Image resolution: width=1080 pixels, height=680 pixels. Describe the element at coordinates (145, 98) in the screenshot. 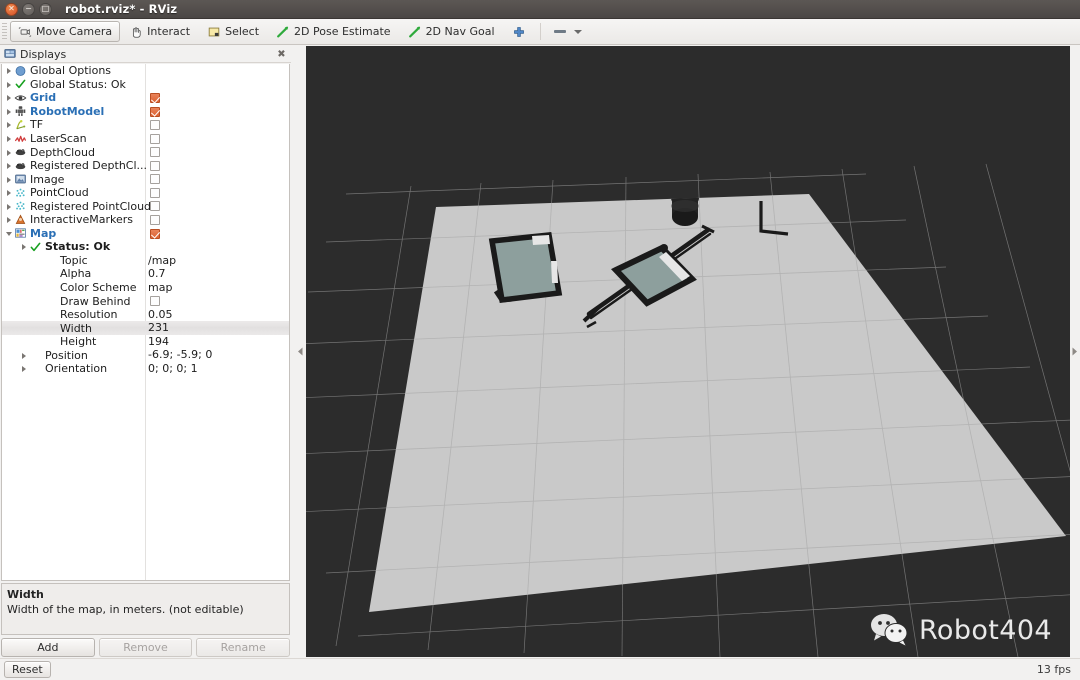

I see `display-row-grid: Grid` at that location.